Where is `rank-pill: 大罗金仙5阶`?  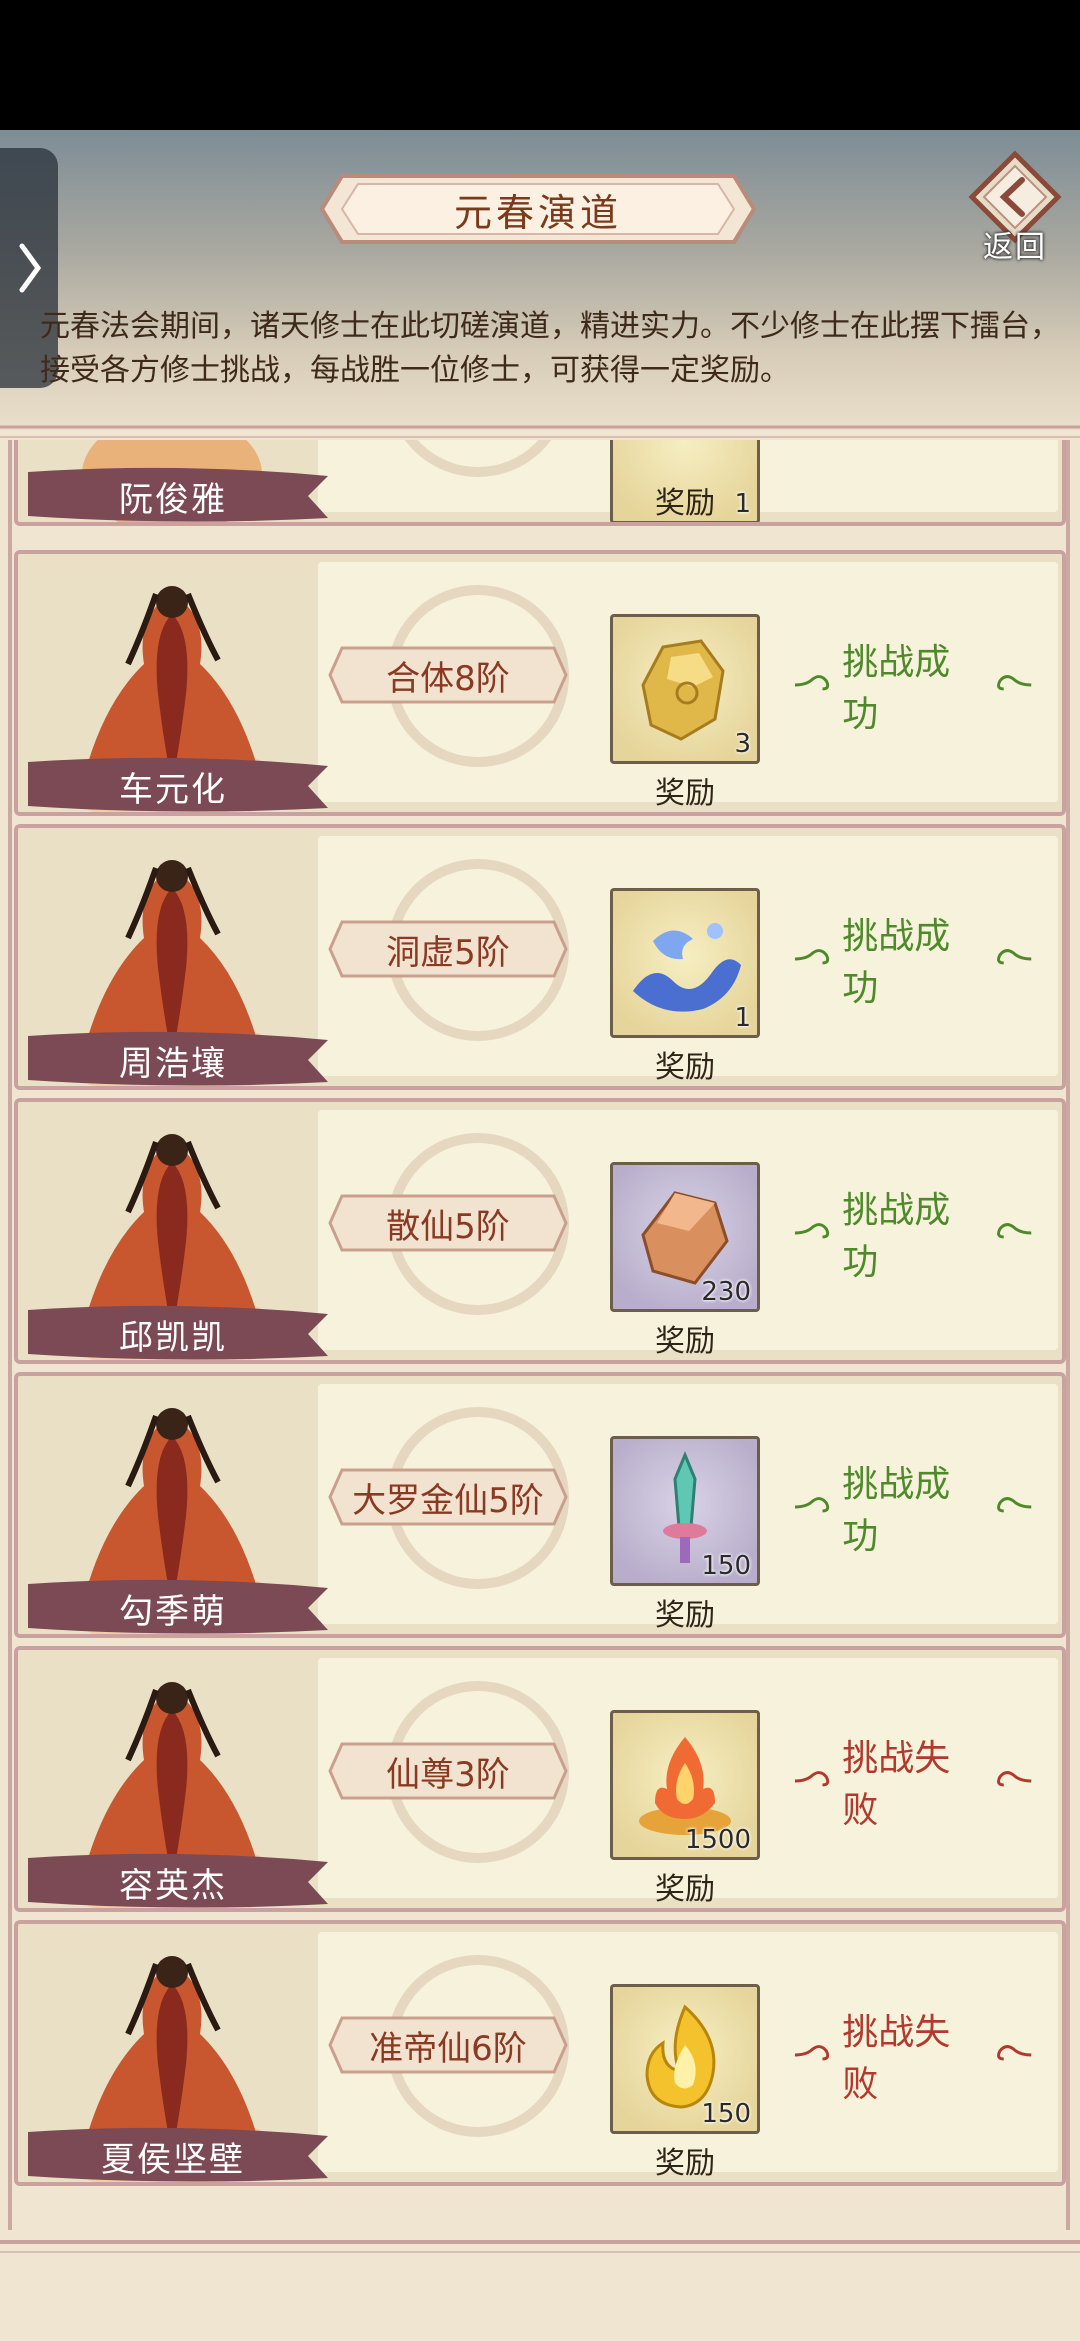
rank-pill: 大罗金仙5阶 is located at coordinates (448, 1497).